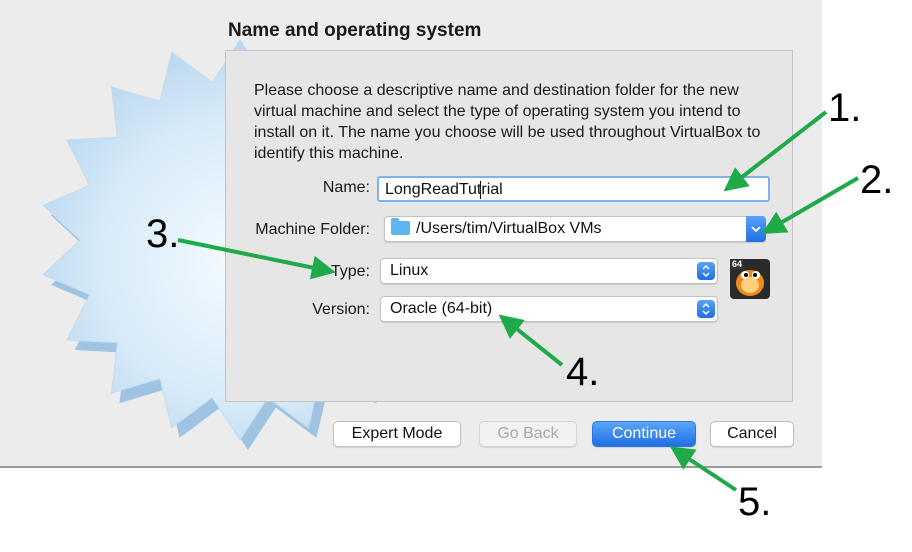  Describe the element at coordinates (755, 502) in the screenshot. I see `annotation-label-5: 5.` at that location.